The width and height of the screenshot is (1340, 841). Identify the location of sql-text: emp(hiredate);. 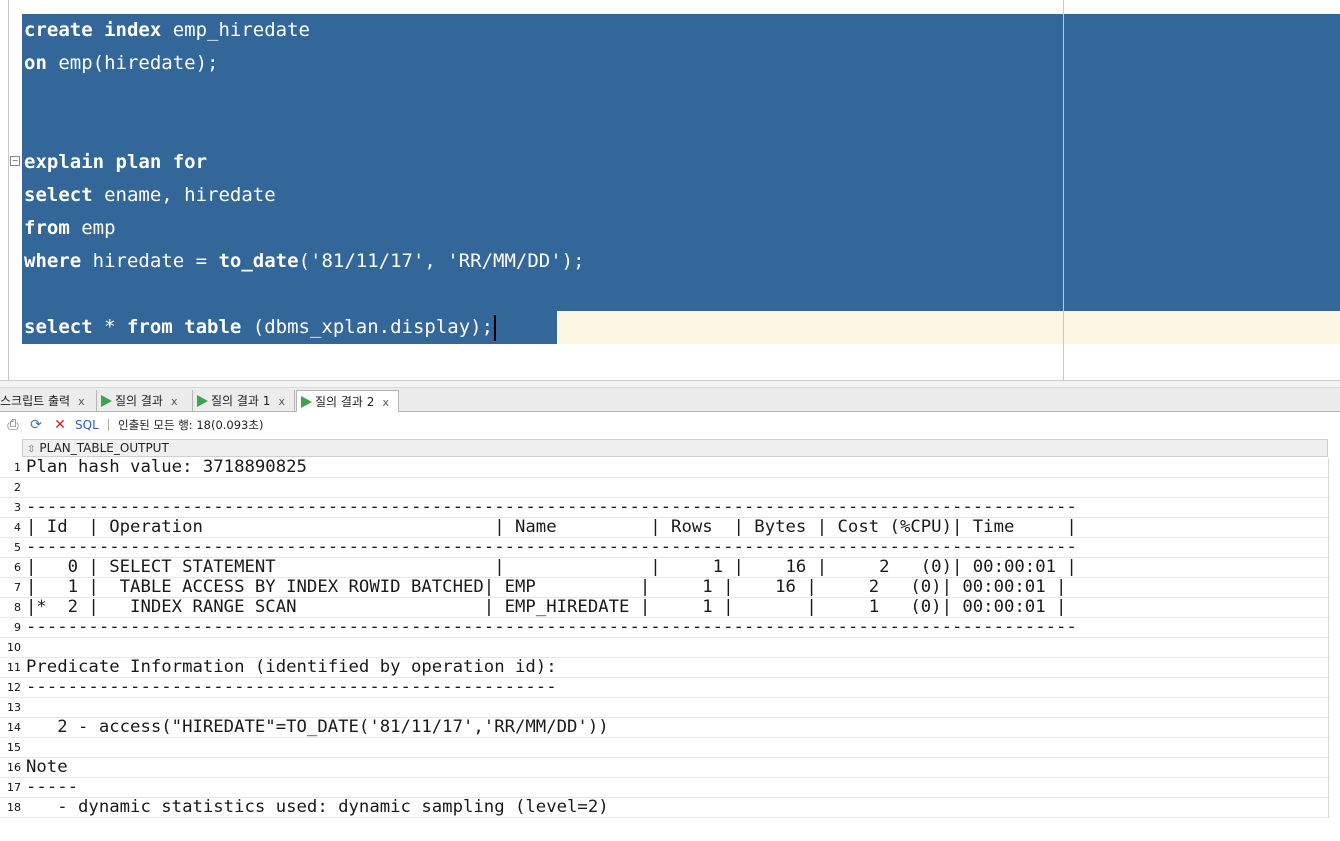
(132, 63).